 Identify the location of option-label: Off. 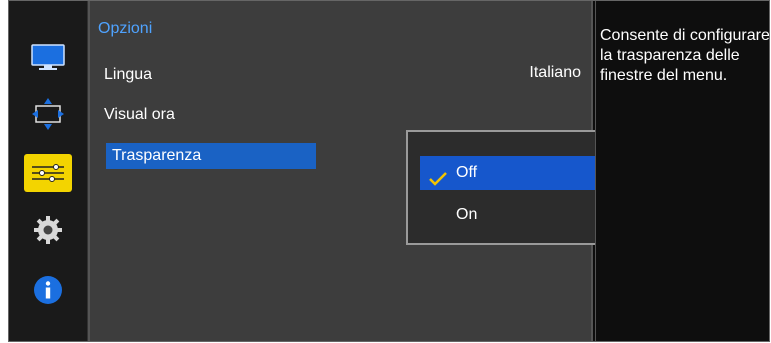
(467, 172).